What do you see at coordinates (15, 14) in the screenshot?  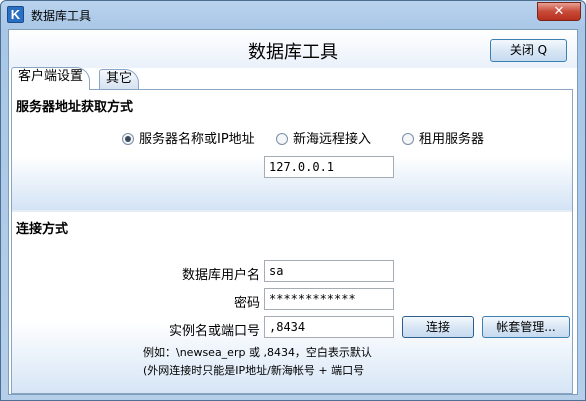 I see `app-logo-icon: K` at bounding box center [15, 14].